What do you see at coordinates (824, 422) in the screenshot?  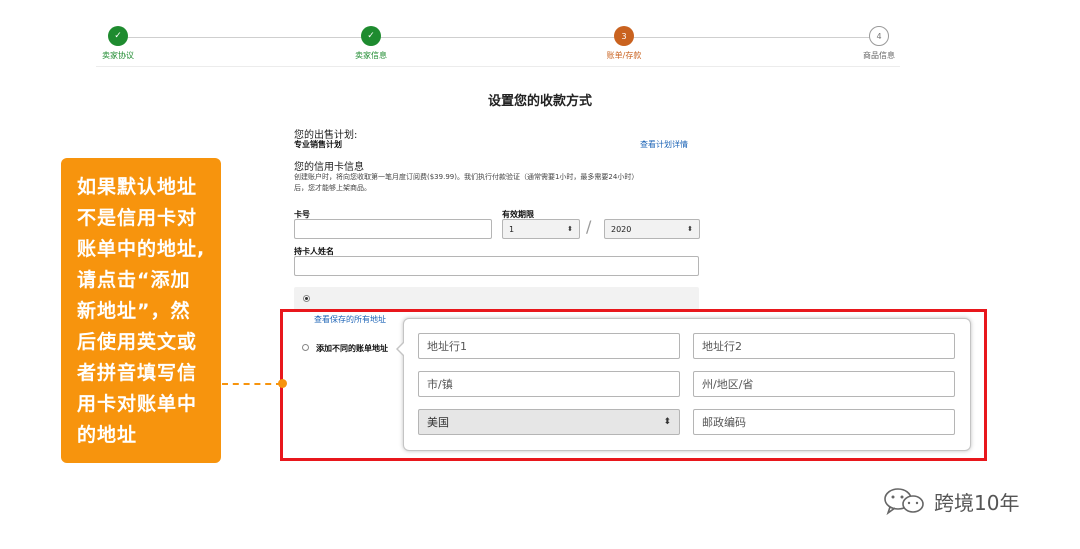 I see `zip-input: 邮政编码` at bounding box center [824, 422].